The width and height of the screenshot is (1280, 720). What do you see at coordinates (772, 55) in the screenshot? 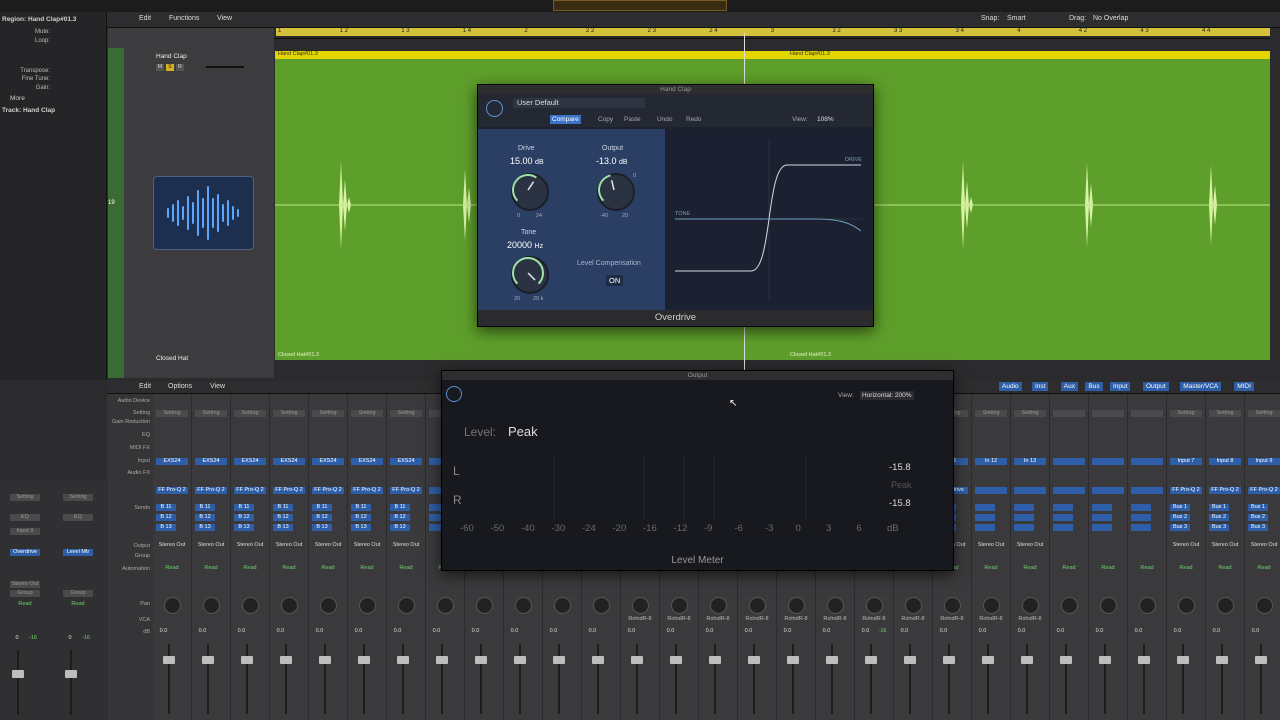
I see `region-header: Hand Clap#01.3 Hand Clap#01.3` at bounding box center [772, 55].